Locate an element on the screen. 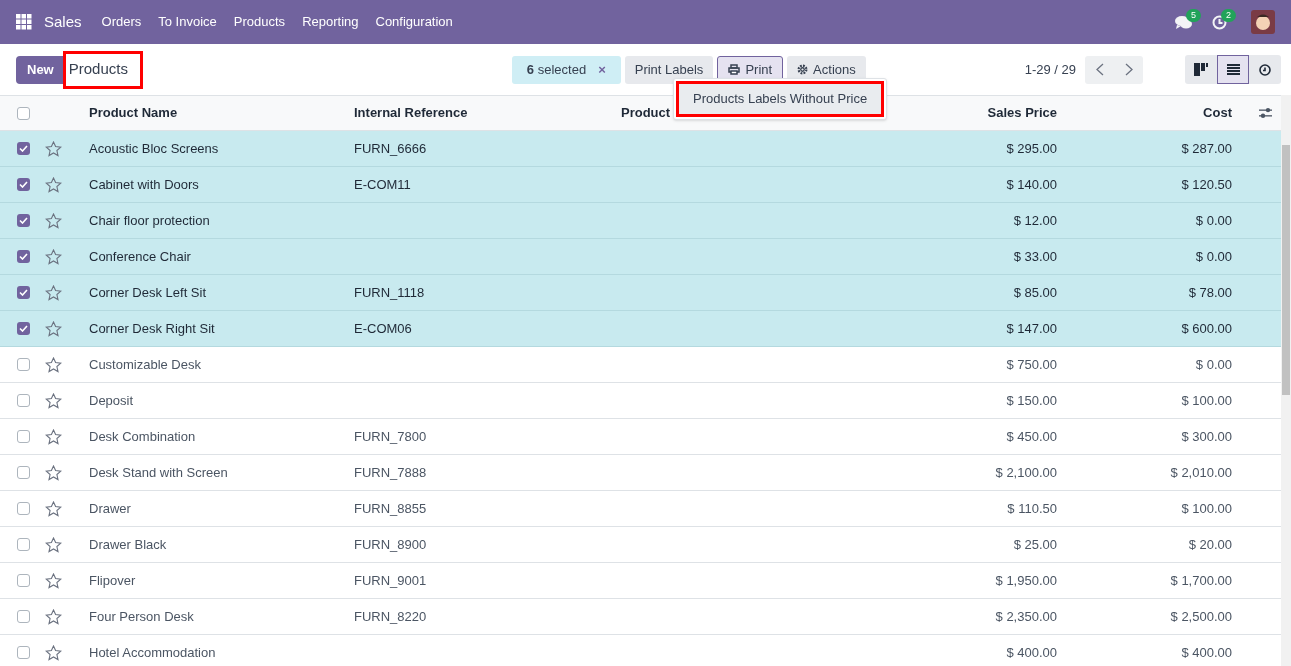 This screenshot has width=1291, height=666. table-cell: FURN_8855 is located at coordinates (390, 508).